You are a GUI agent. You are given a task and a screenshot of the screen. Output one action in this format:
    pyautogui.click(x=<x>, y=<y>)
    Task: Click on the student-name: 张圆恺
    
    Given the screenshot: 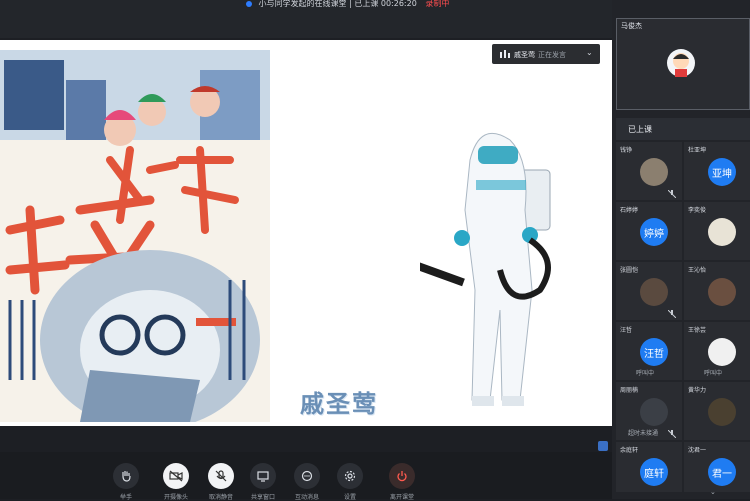 What is the action you would take?
    pyautogui.click(x=629, y=270)
    